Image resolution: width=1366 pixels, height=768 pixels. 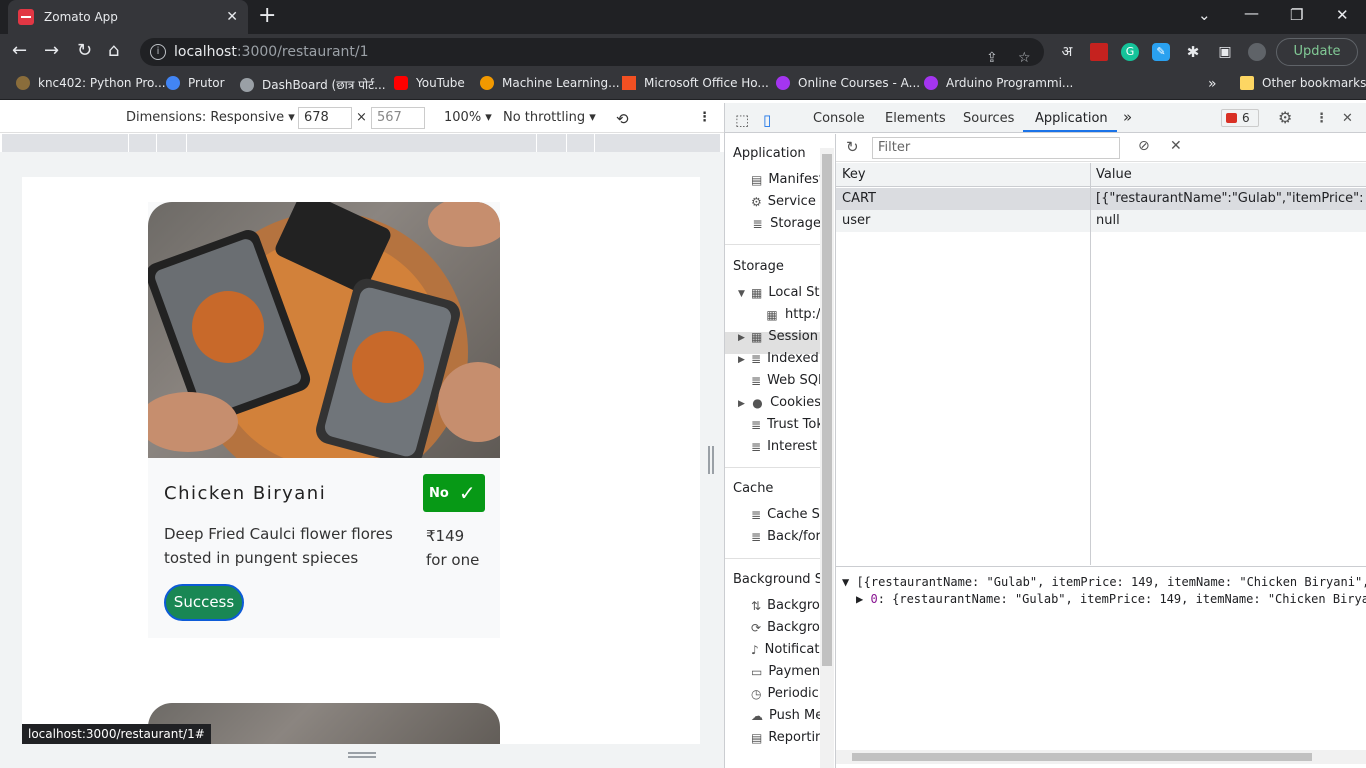 What do you see at coordinates (786, 671) in the screenshot?
I see `sidebar-item-payment-handler: ▭Payment Handler` at bounding box center [786, 671].